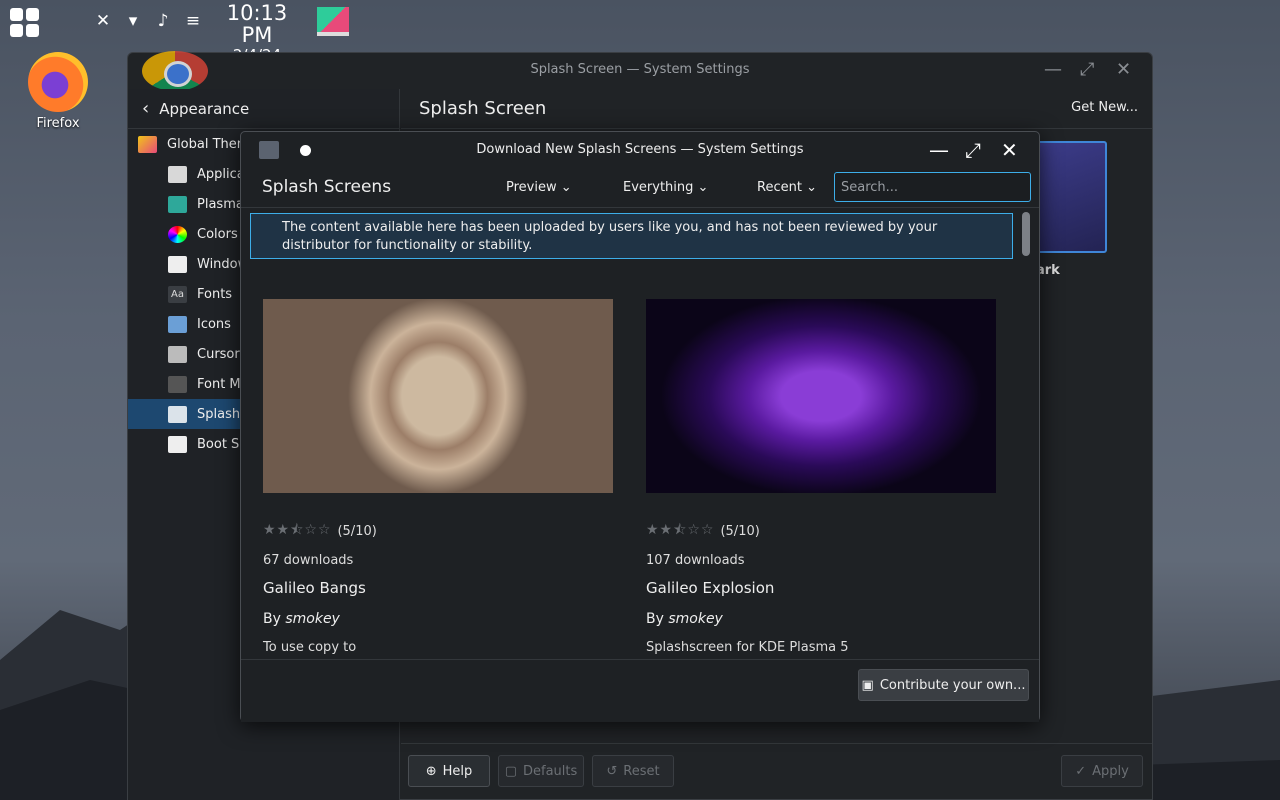 The height and width of the screenshot is (800, 1280). I want to click on network-icon: ▾, so click(133, 21).